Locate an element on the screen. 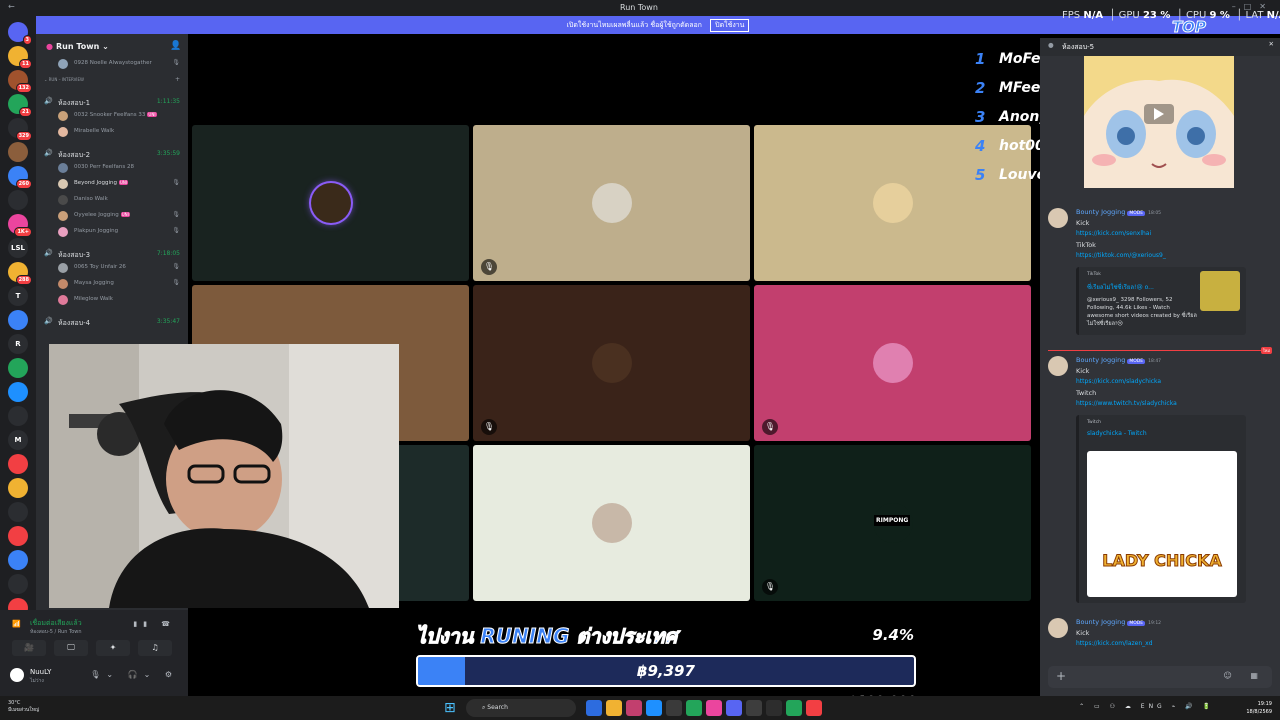  voice-channel: 🔊 ห้องสอบ-3 7:18:05 is located at coordinates (112, 254).